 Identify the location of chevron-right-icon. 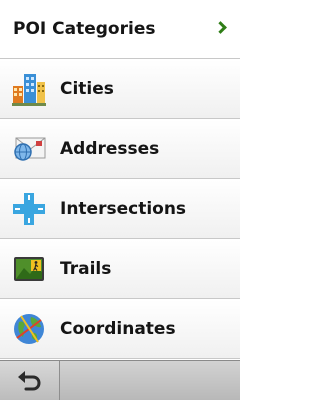
(220, 27).